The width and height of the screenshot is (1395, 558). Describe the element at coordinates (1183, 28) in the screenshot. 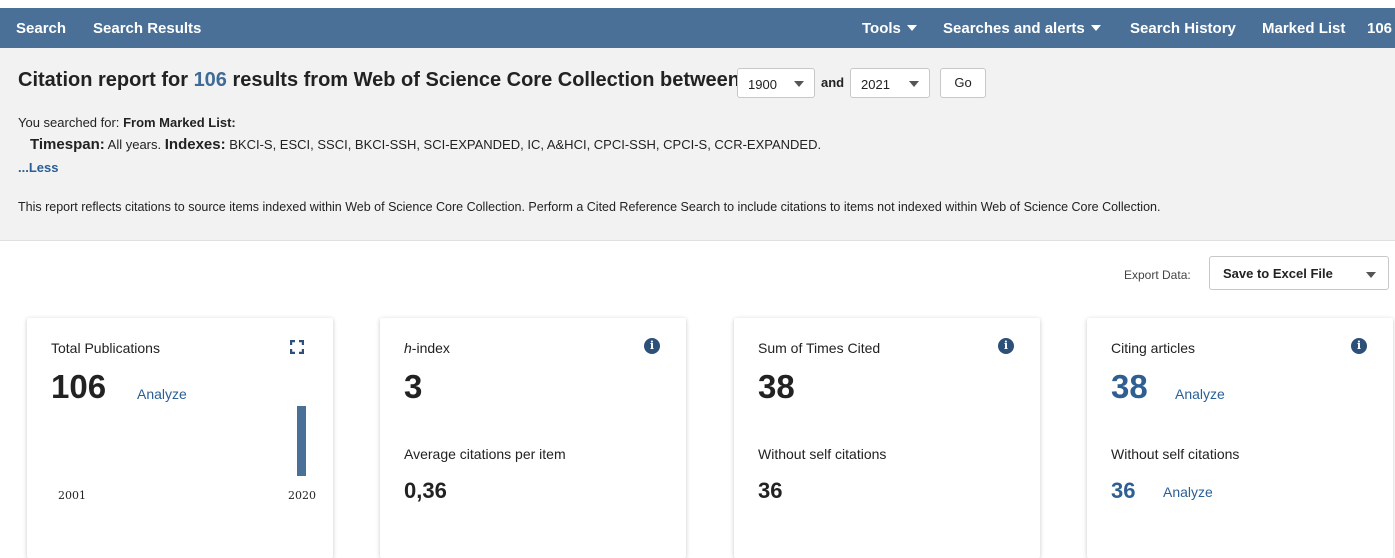

I see `nav-search-history-link: Search History` at that location.